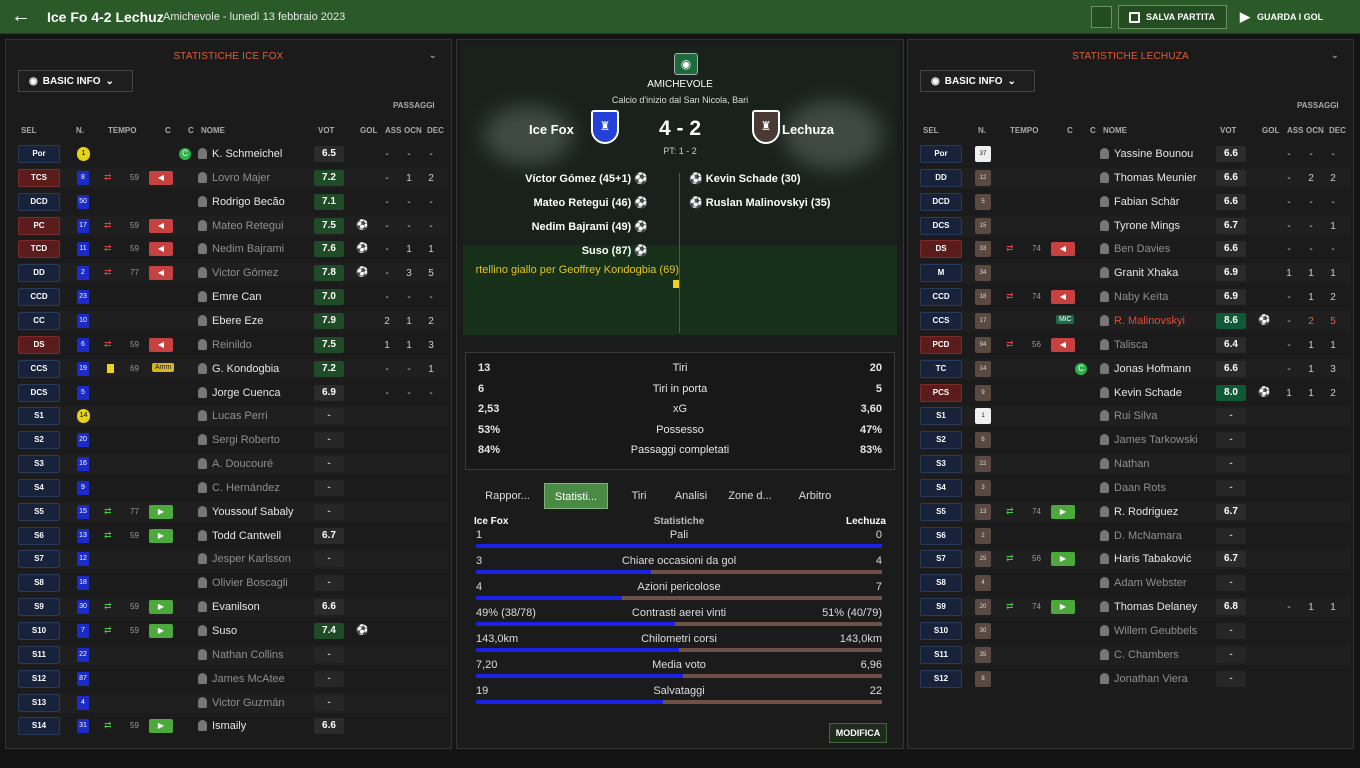  What do you see at coordinates (237, 321) in the screenshot?
I see `player-name: Ebere Eze` at bounding box center [237, 321].